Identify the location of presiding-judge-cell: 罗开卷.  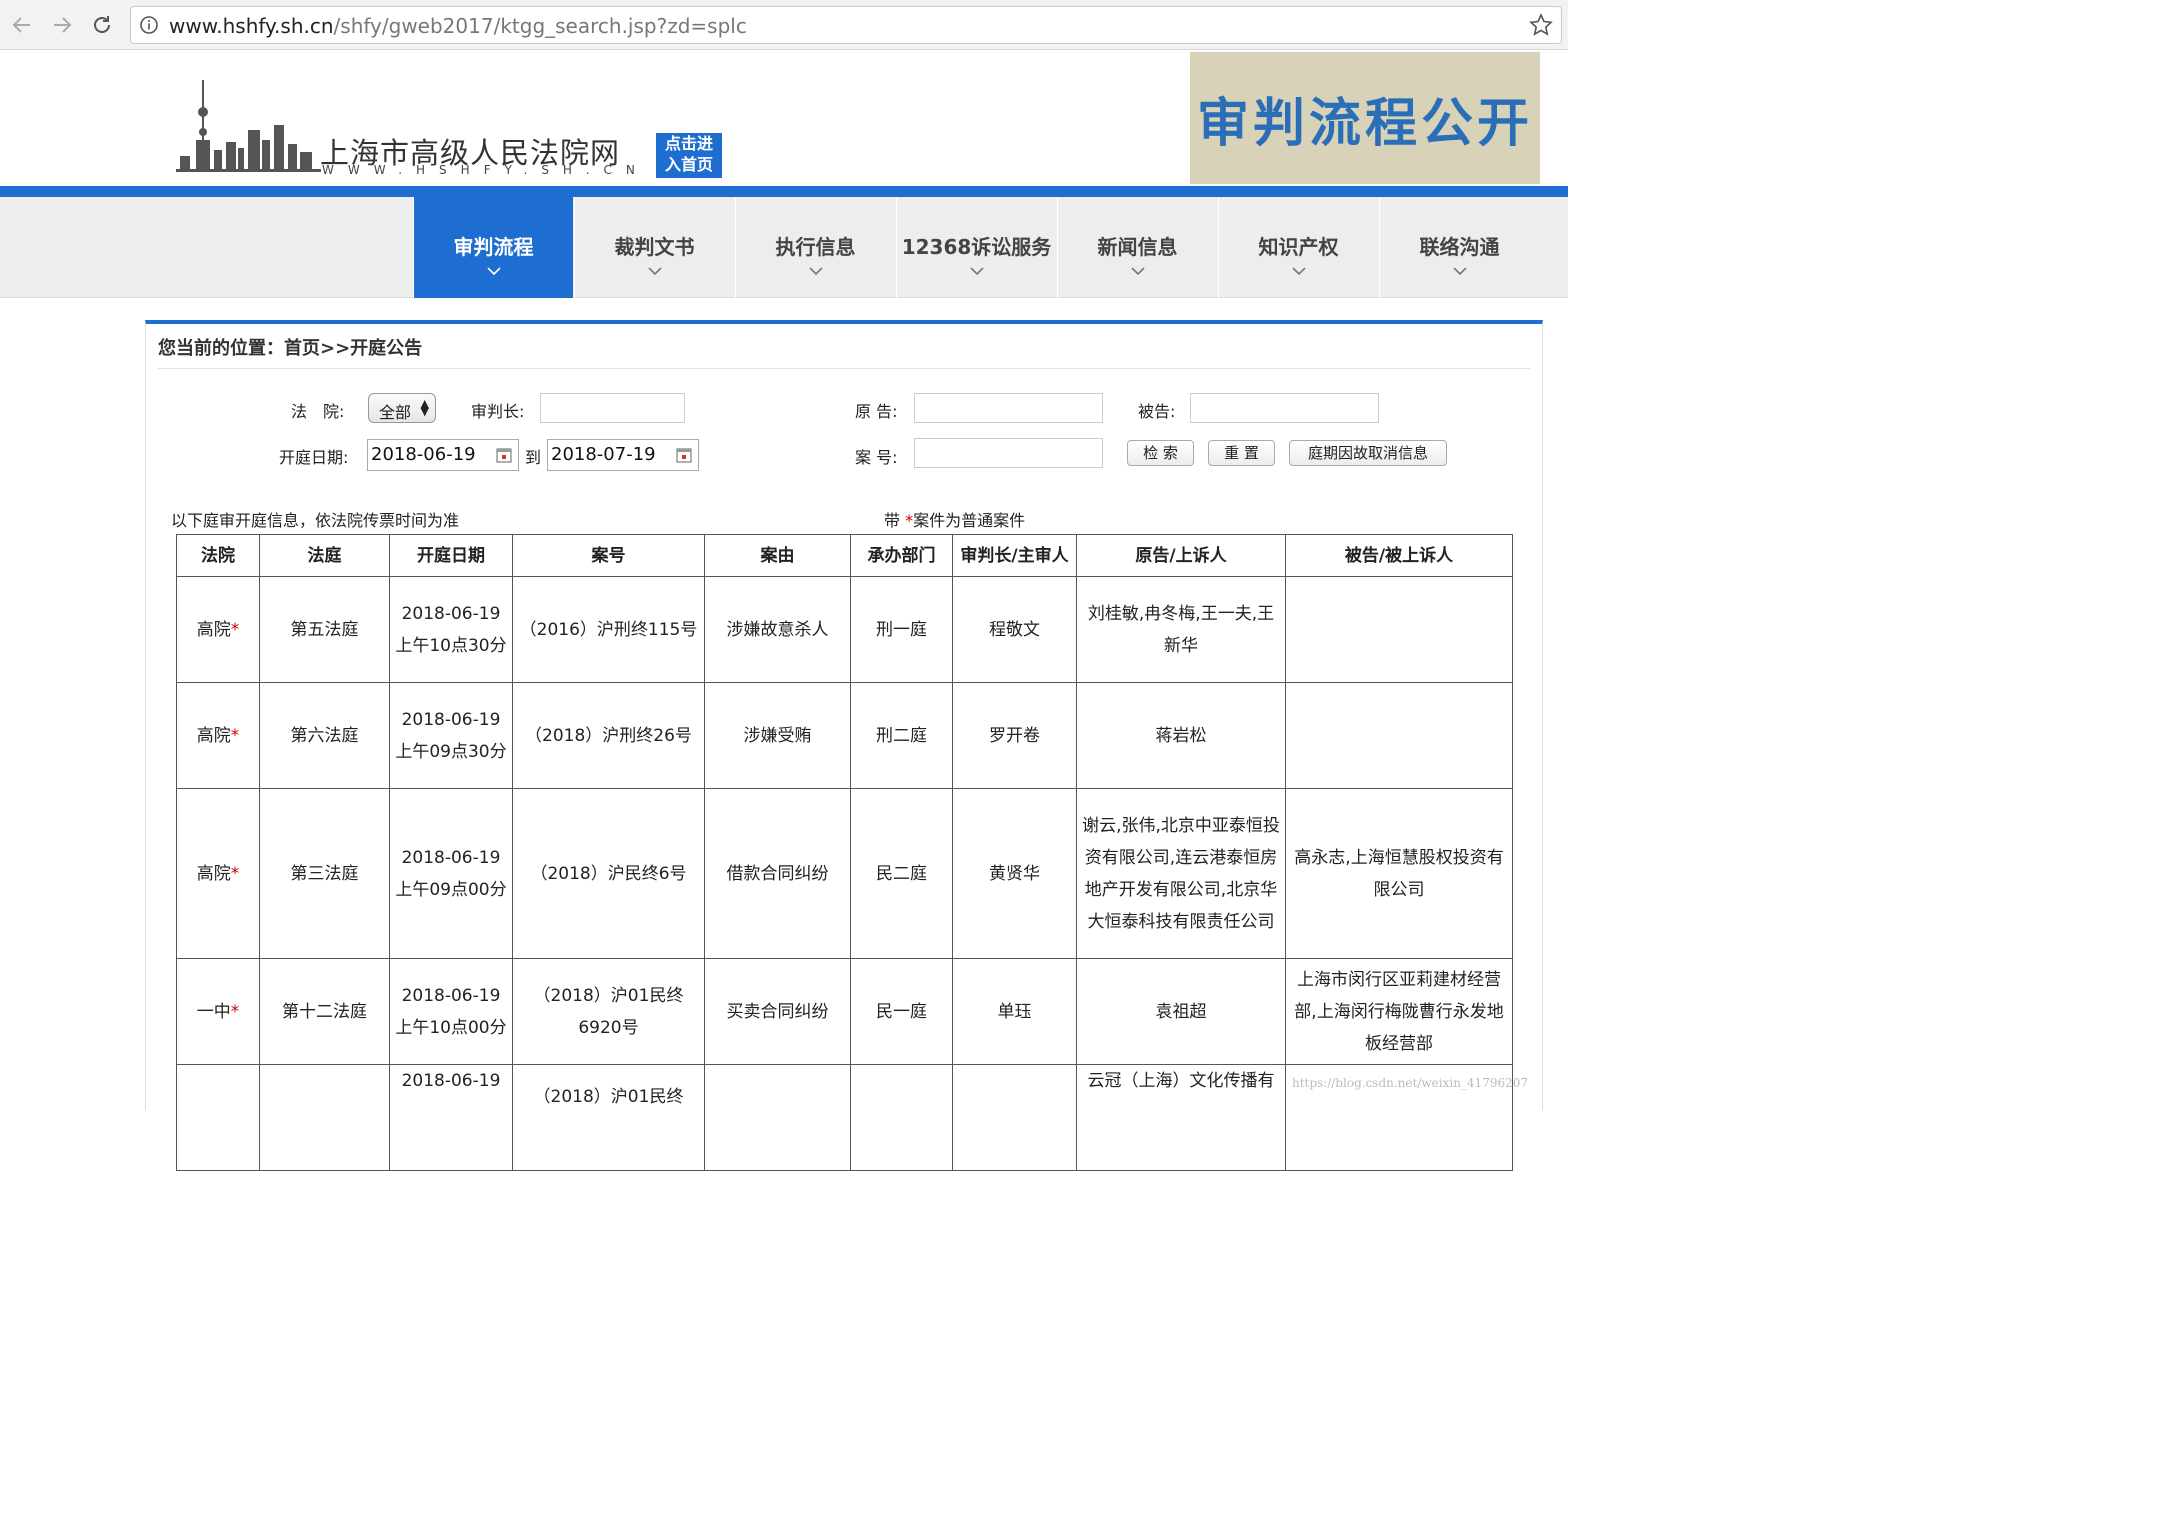
(1014, 735).